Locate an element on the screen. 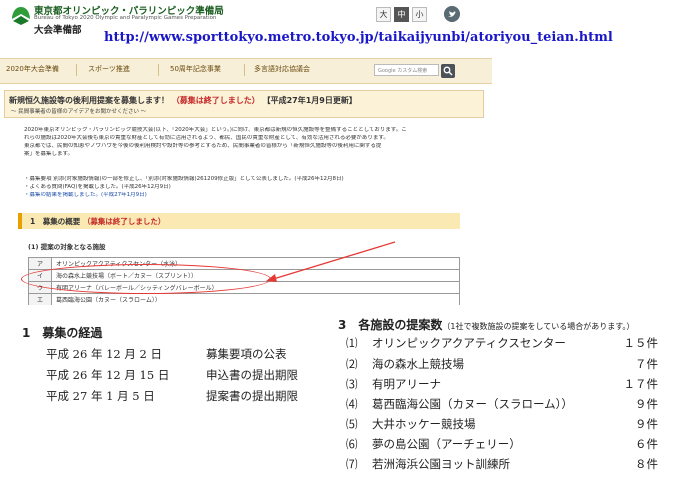 The width and height of the screenshot is (700, 480). proposal-facility: 夢の島公園（アーチェリー） is located at coordinates (446, 444).